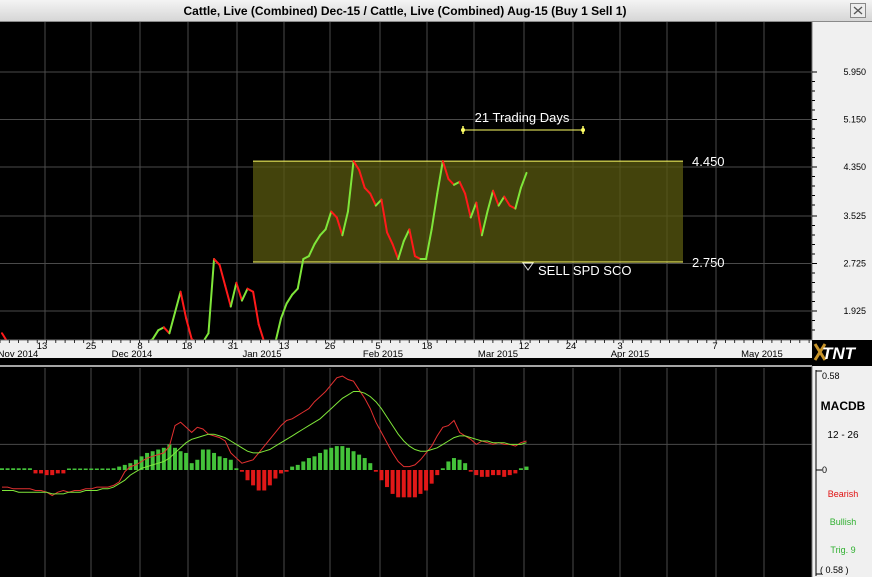 This screenshot has height=577, width=872. What do you see at coordinates (824, 470) in the screenshot?
I see `macd-zero-tick: 0` at bounding box center [824, 470].